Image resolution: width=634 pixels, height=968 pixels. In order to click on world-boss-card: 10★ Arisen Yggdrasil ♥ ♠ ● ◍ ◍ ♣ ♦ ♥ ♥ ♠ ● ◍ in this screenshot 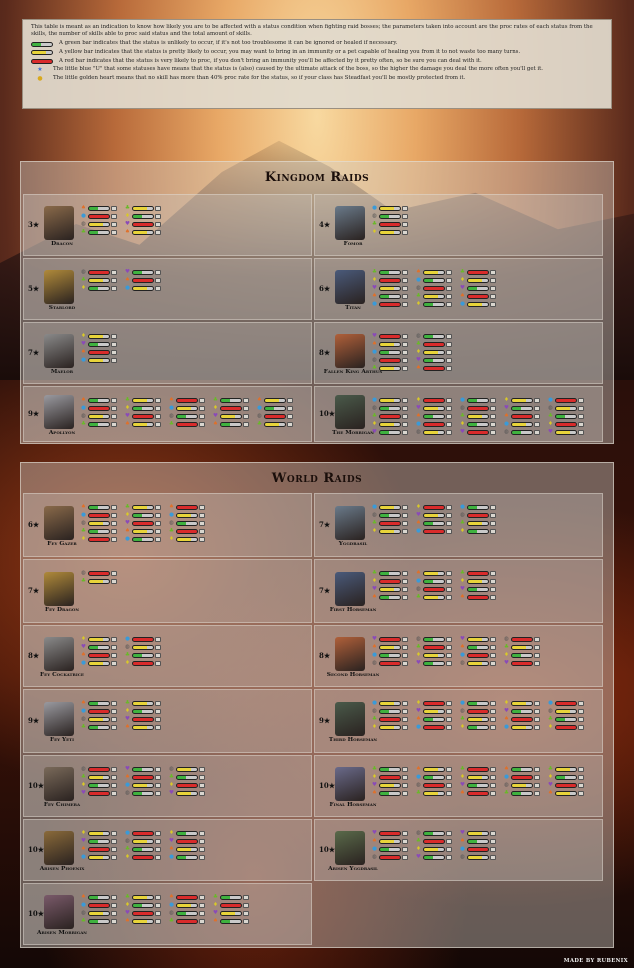, I will do `click(458, 850)`.